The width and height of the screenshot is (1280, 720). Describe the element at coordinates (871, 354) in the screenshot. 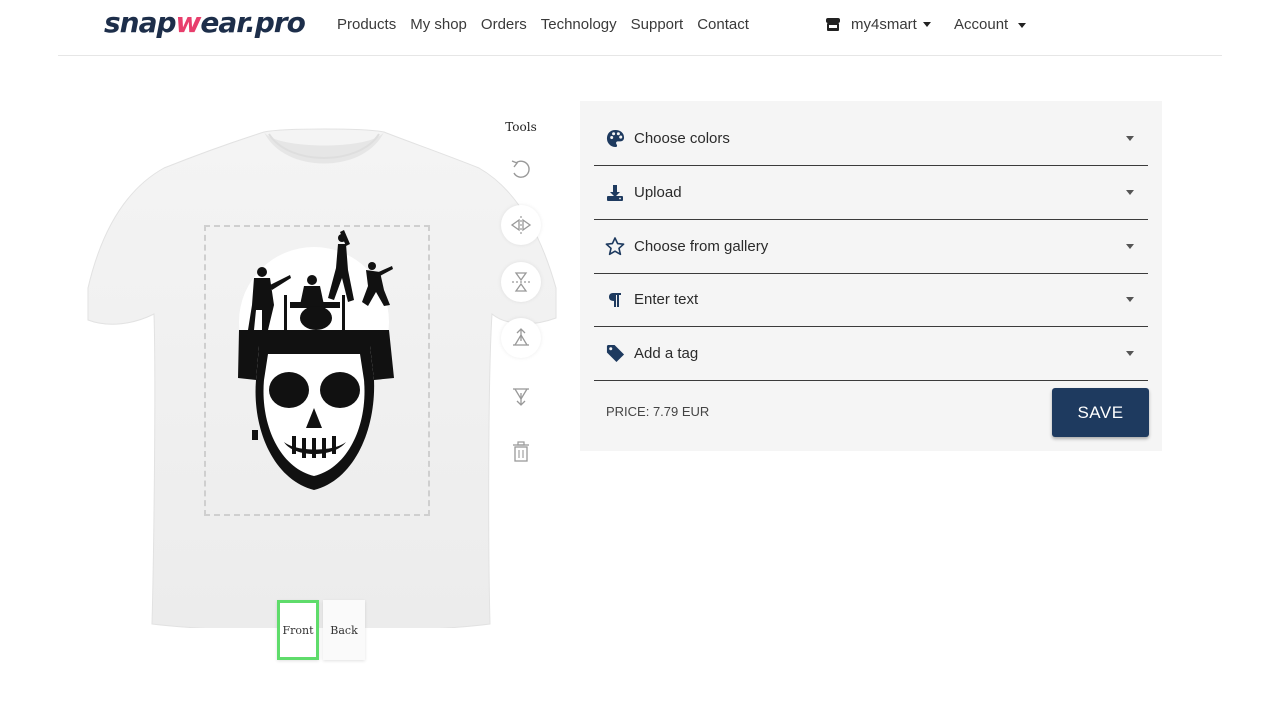

I see `add-tag-accordion: Add a tag` at that location.